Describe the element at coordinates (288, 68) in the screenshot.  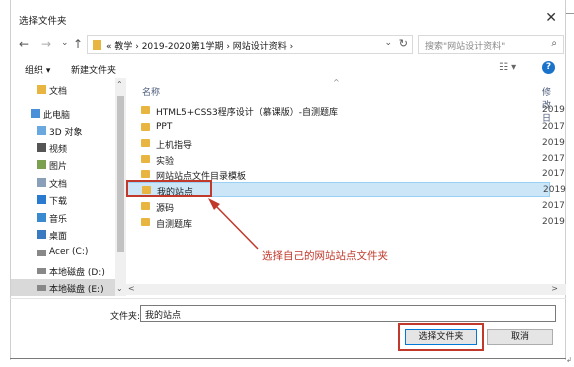
I see `toolbar: 组织 ▾ 新建文件夹 ☷ ▾ ?` at that location.